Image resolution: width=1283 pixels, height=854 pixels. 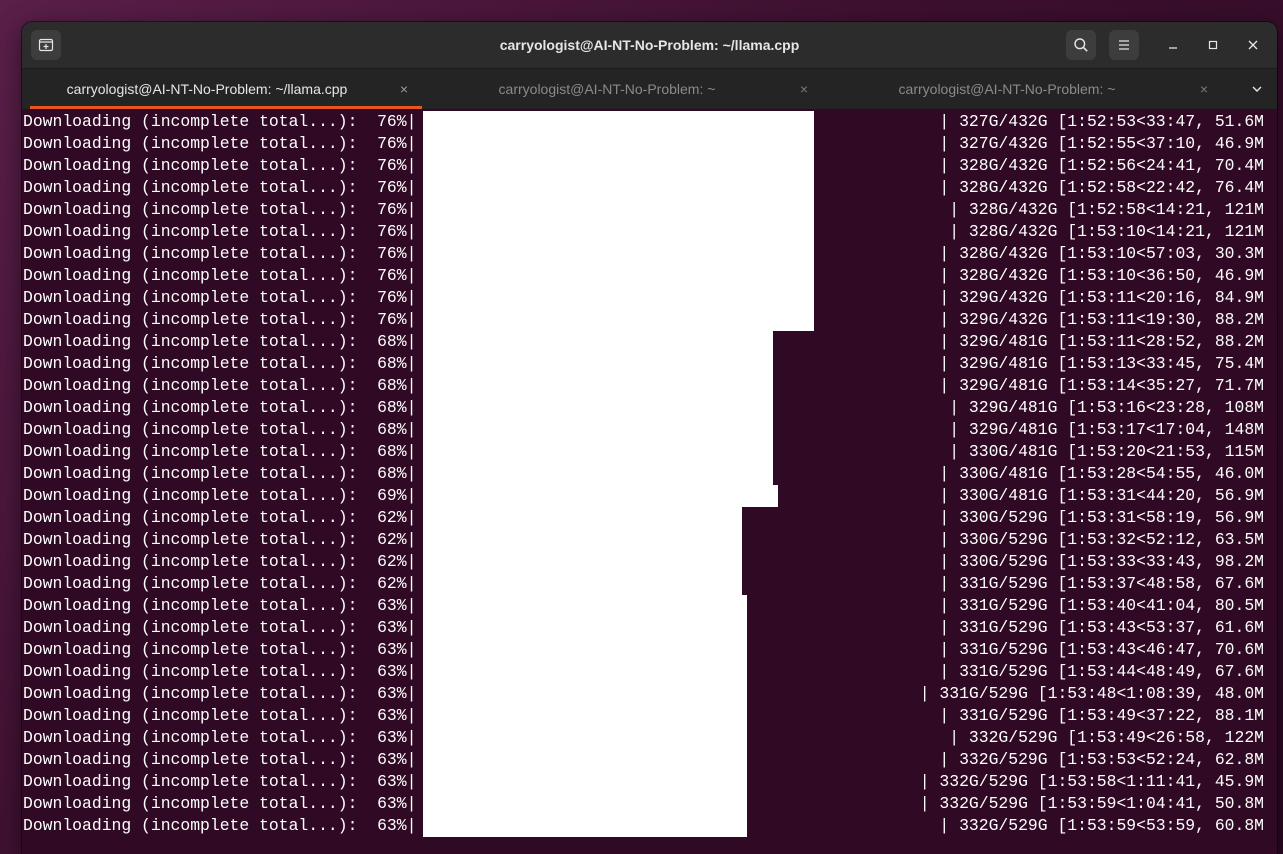 What do you see at coordinates (1101, 715) in the screenshot?
I see `progress-stats: | 331G/529G [1:53:49<37:22, 88.1M` at bounding box center [1101, 715].